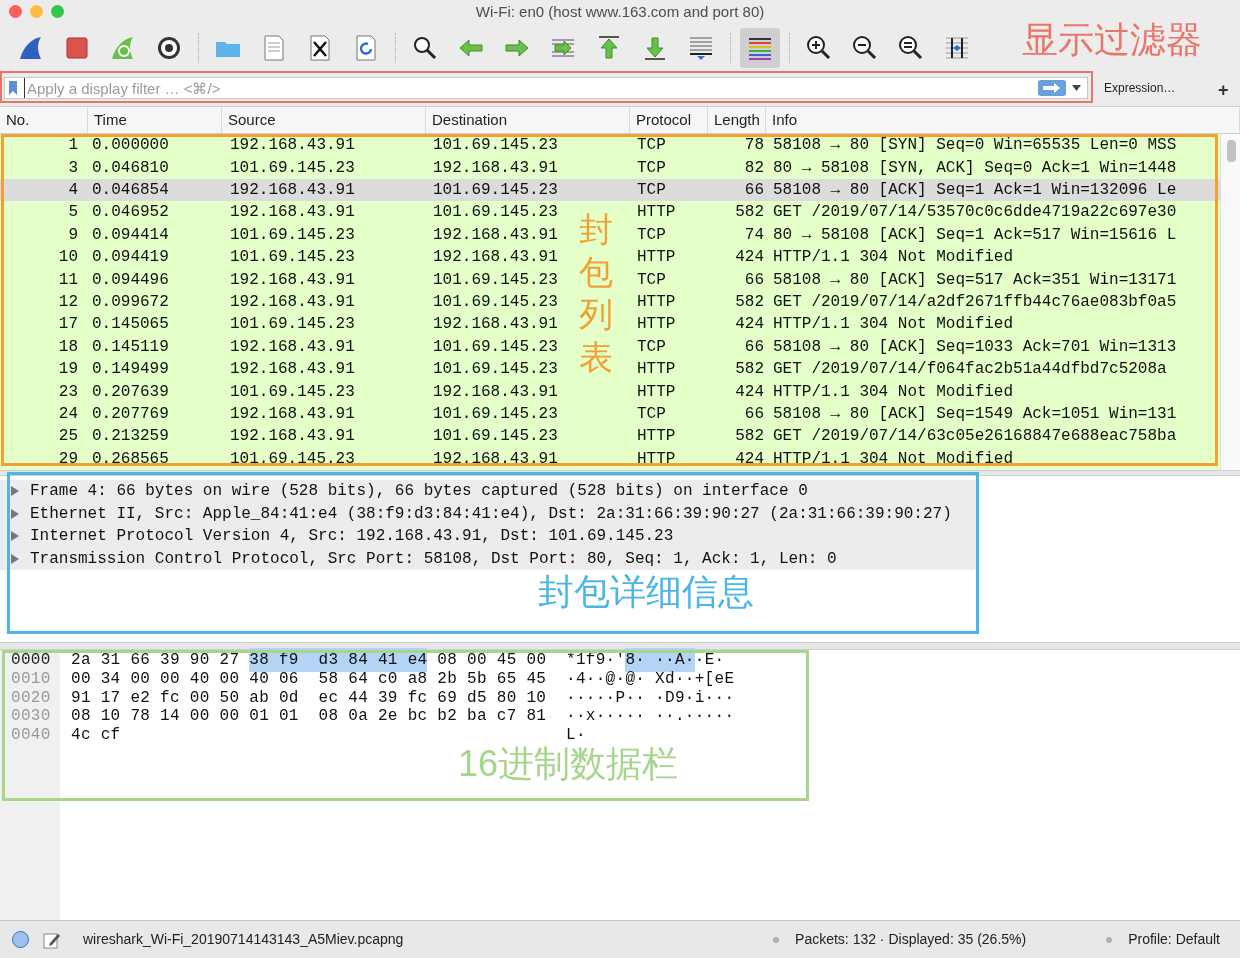 Image resolution: width=1240 pixels, height=958 pixels. Describe the element at coordinates (20, 939) in the screenshot. I see `status-indicator-icon` at that location.